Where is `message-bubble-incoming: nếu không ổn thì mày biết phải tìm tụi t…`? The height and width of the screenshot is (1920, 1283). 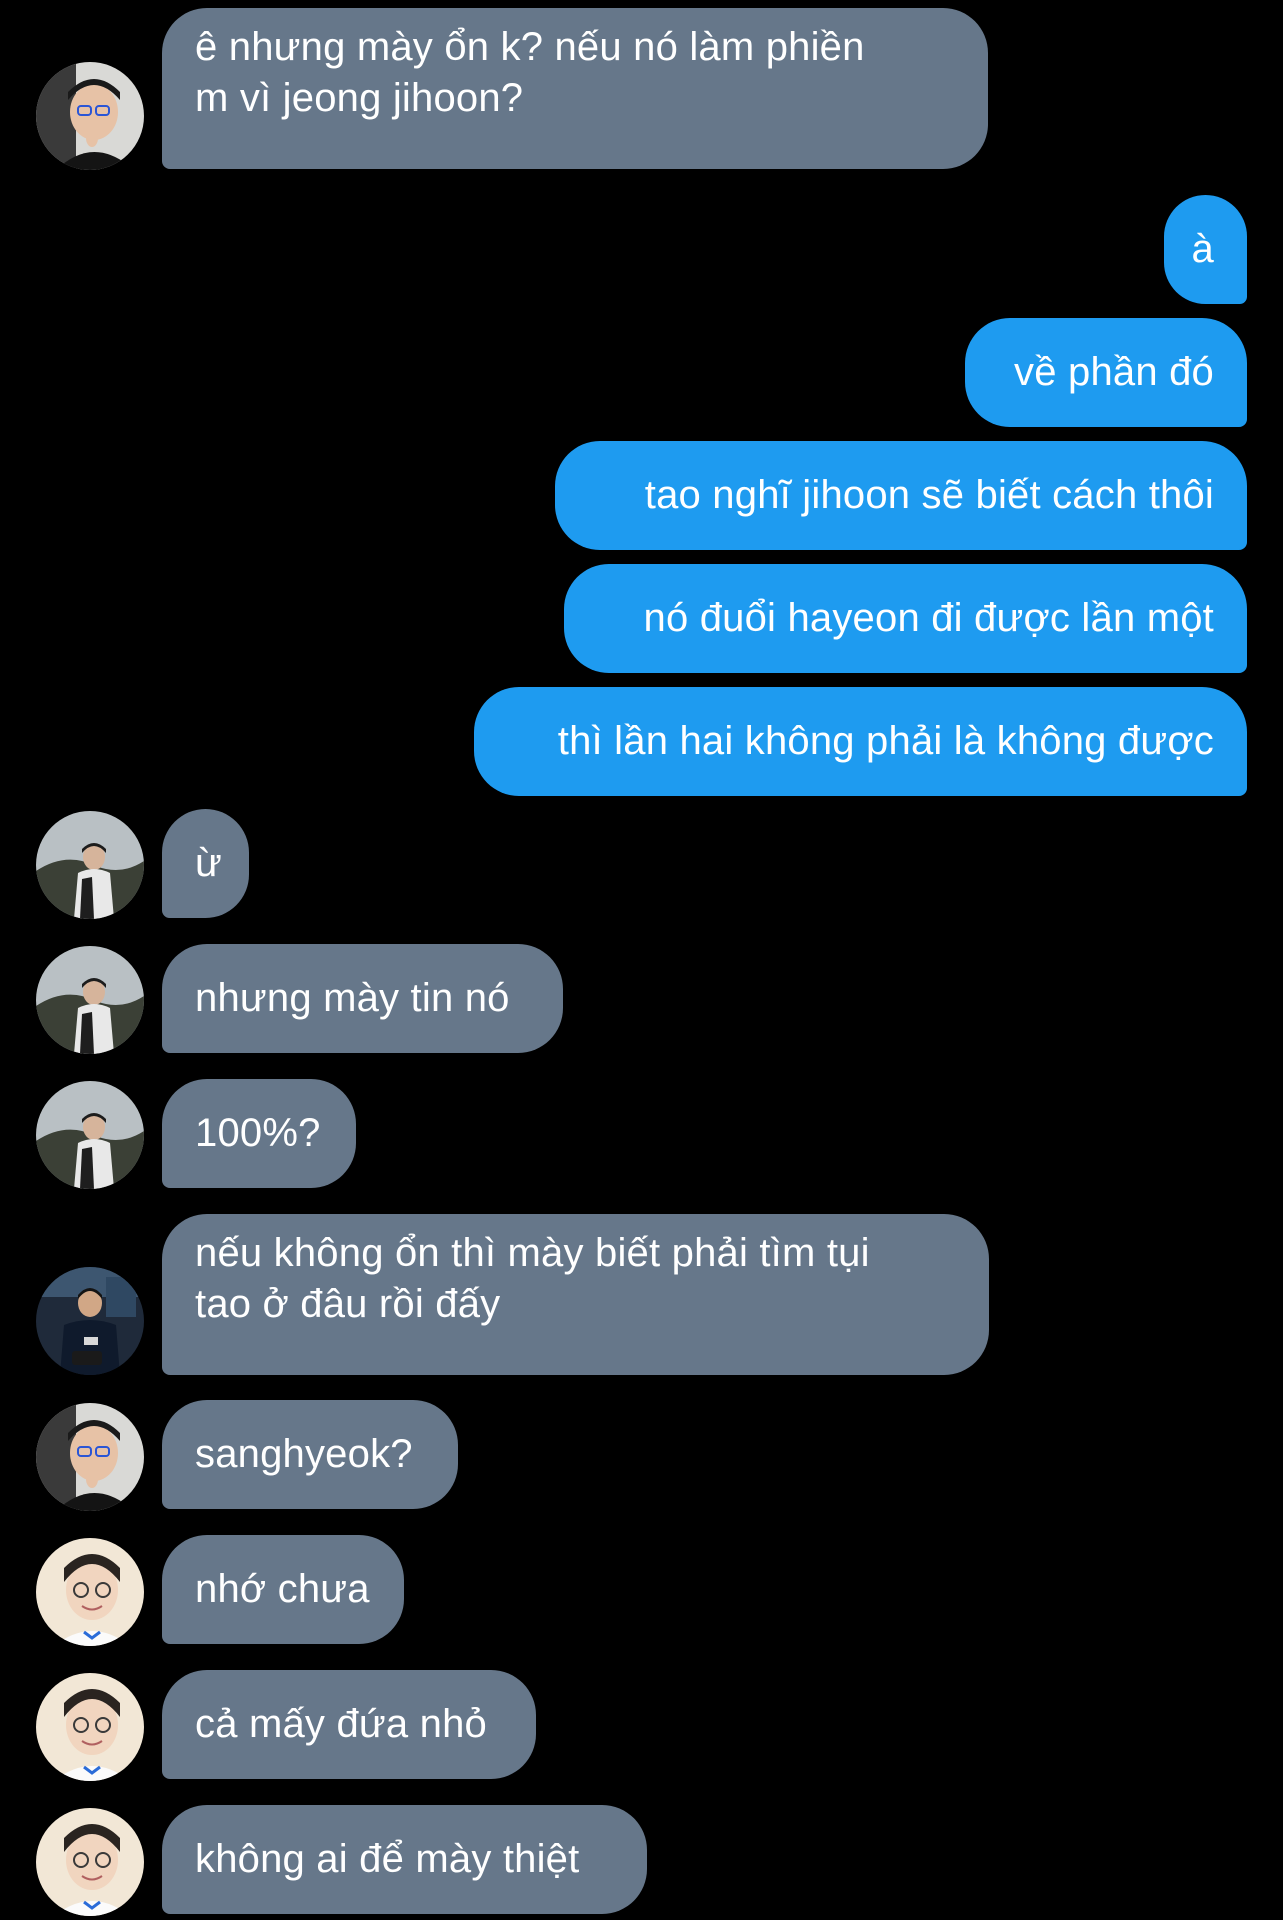 message-bubble-incoming: nếu không ổn thì mày biết phải tìm tụi t… is located at coordinates (575, 1294).